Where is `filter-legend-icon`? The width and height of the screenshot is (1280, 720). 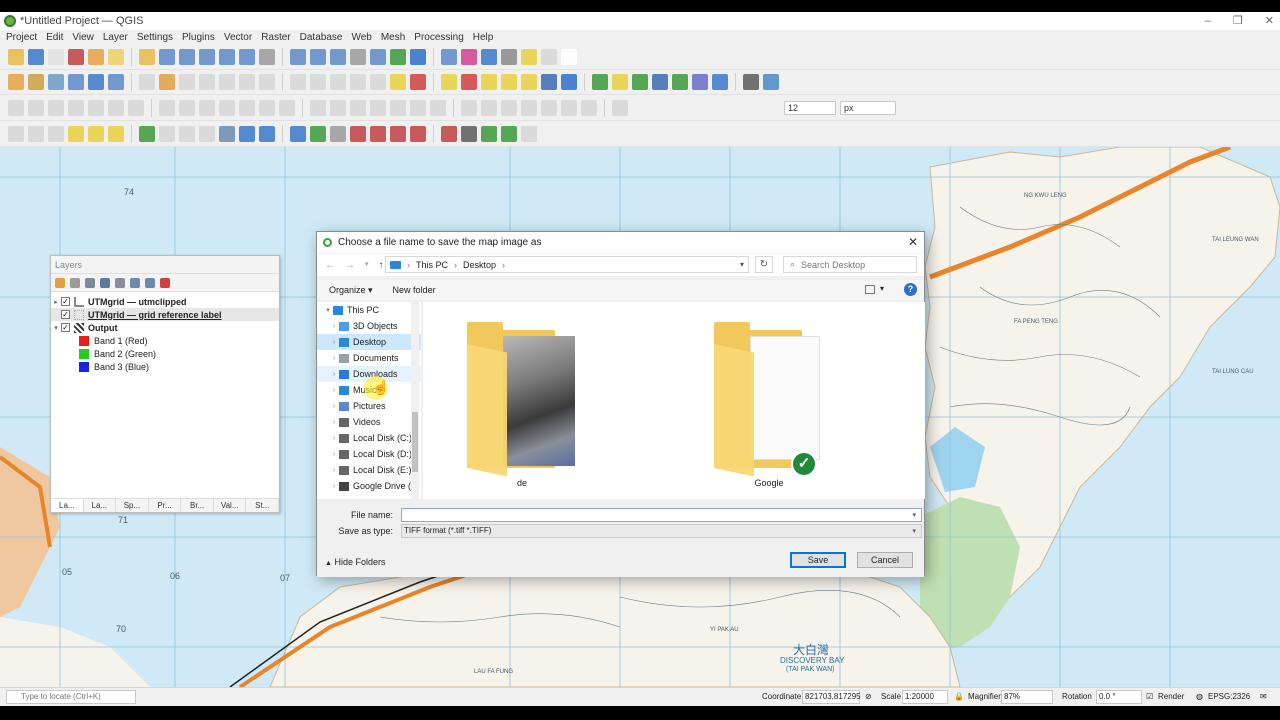
filter-legend-icon is located at coordinates (105, 282).